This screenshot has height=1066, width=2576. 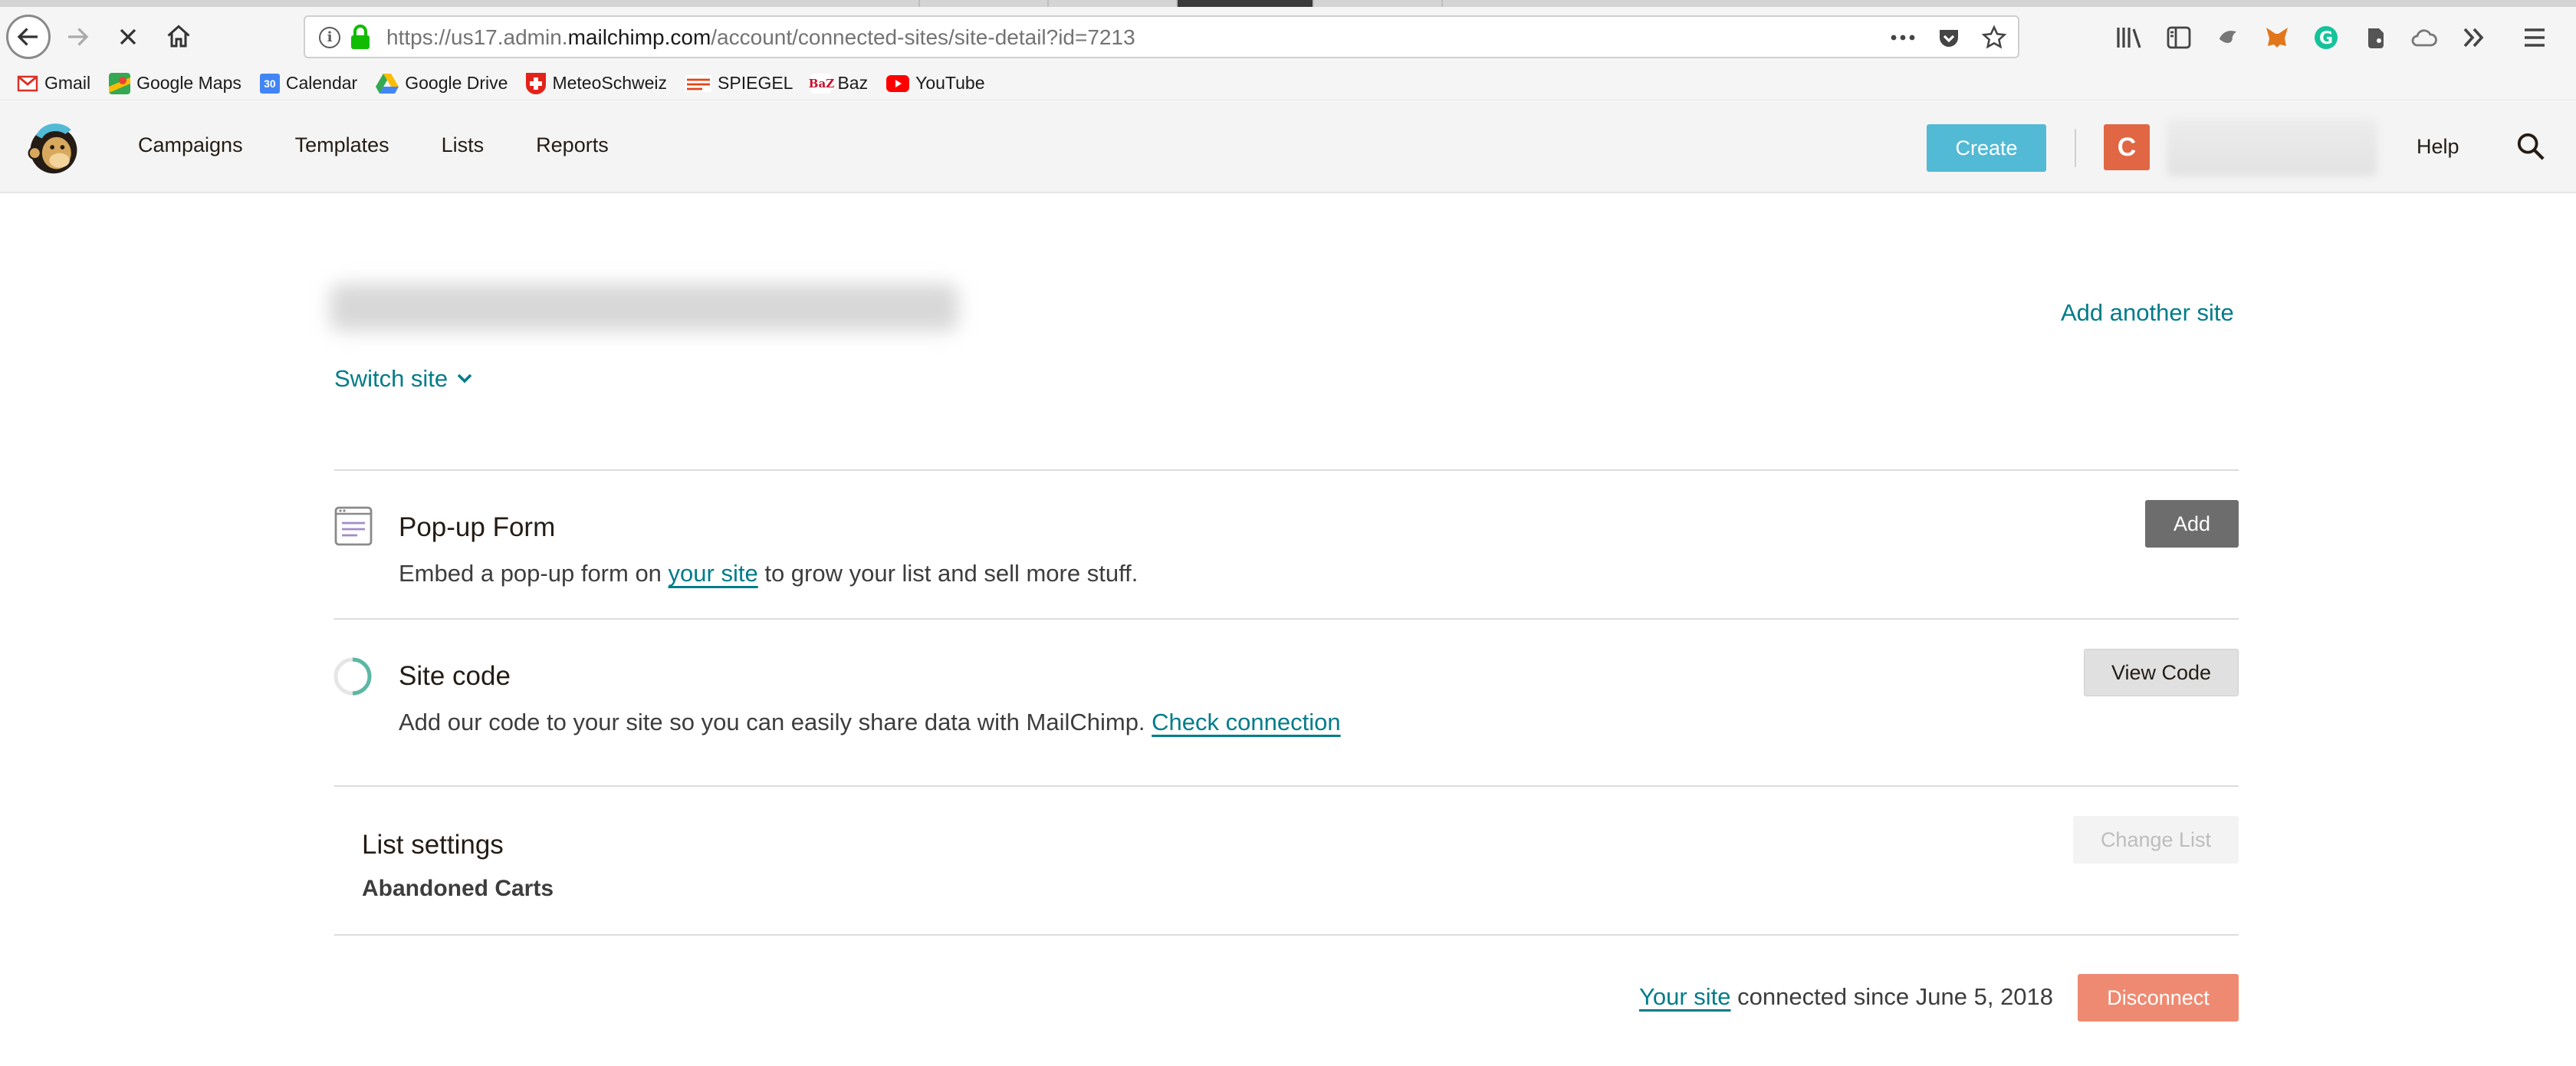 What do you see at coordinates (478, 527) in the screenshot?
I see `popup-form-title: Pop-up Form` at bounding box center [478, 527].